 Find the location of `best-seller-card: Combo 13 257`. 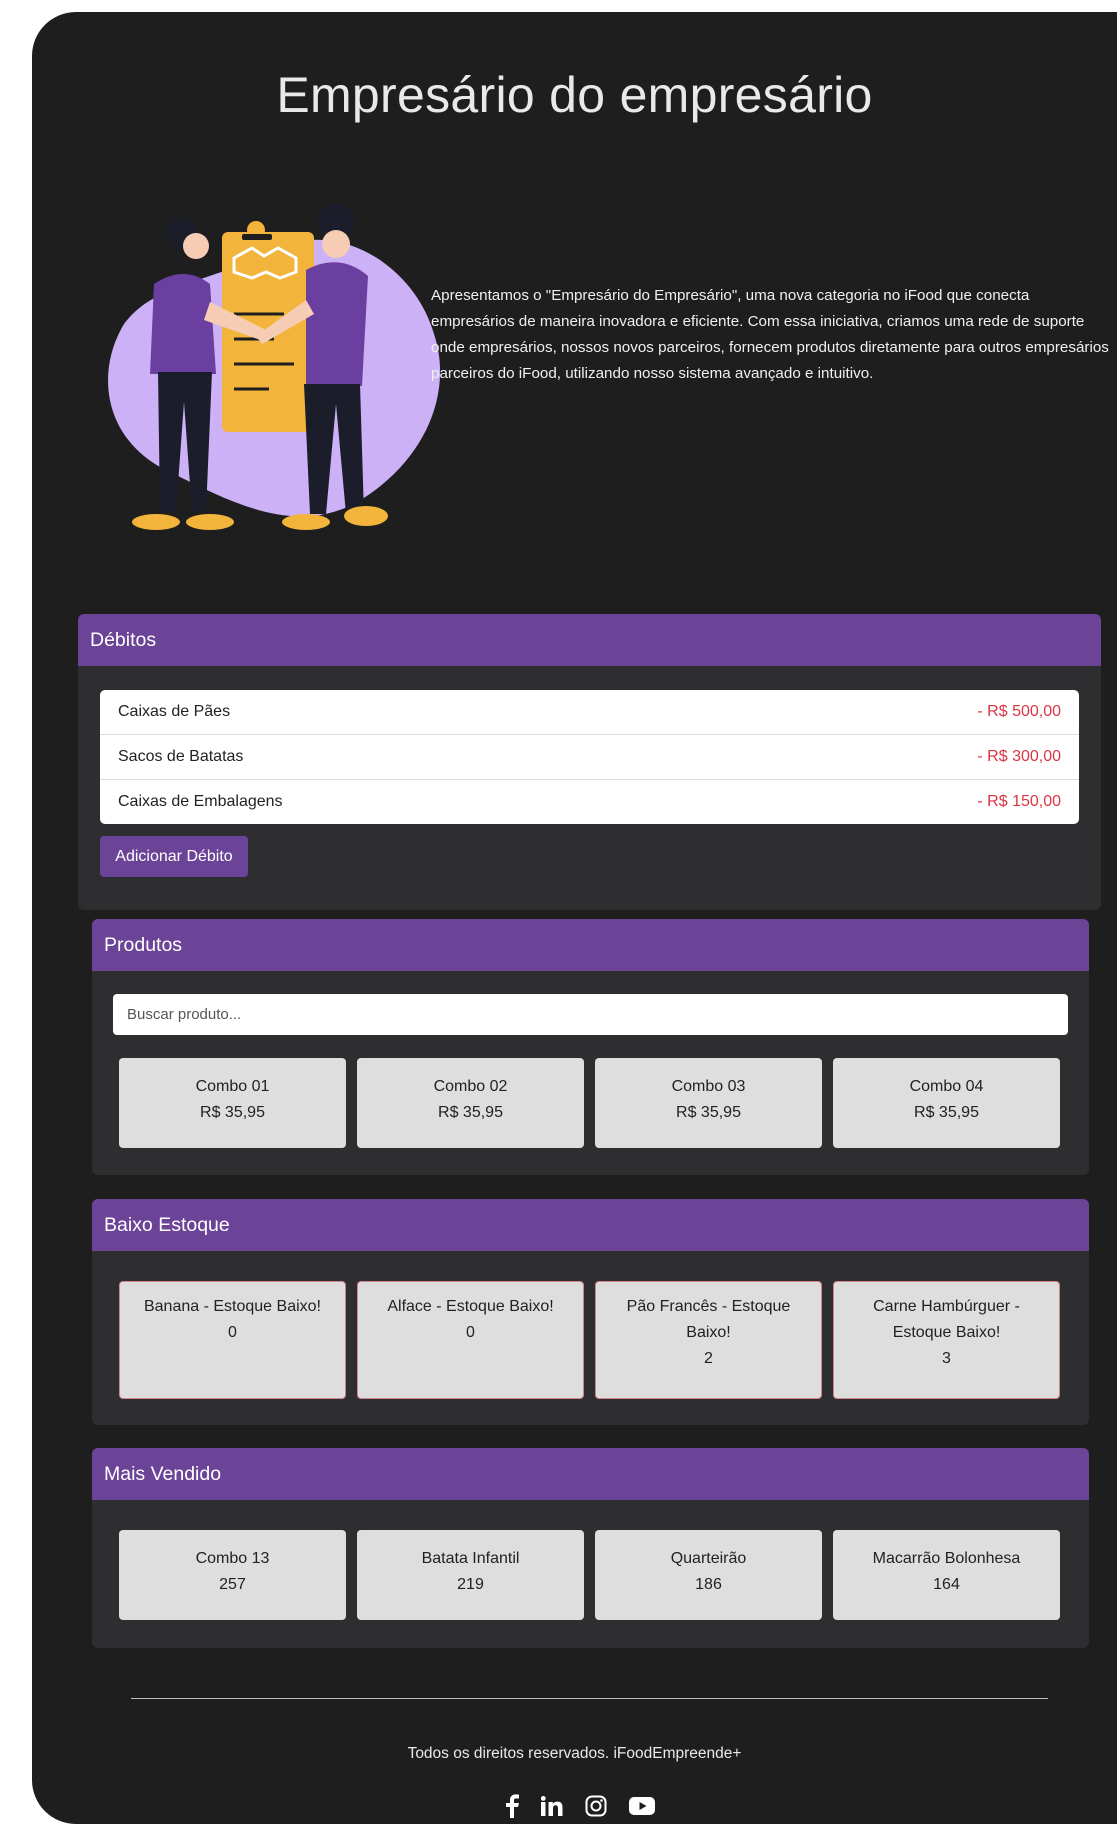

best-seller-card: Combo 13 257 is located at coordinates (232, 1575).